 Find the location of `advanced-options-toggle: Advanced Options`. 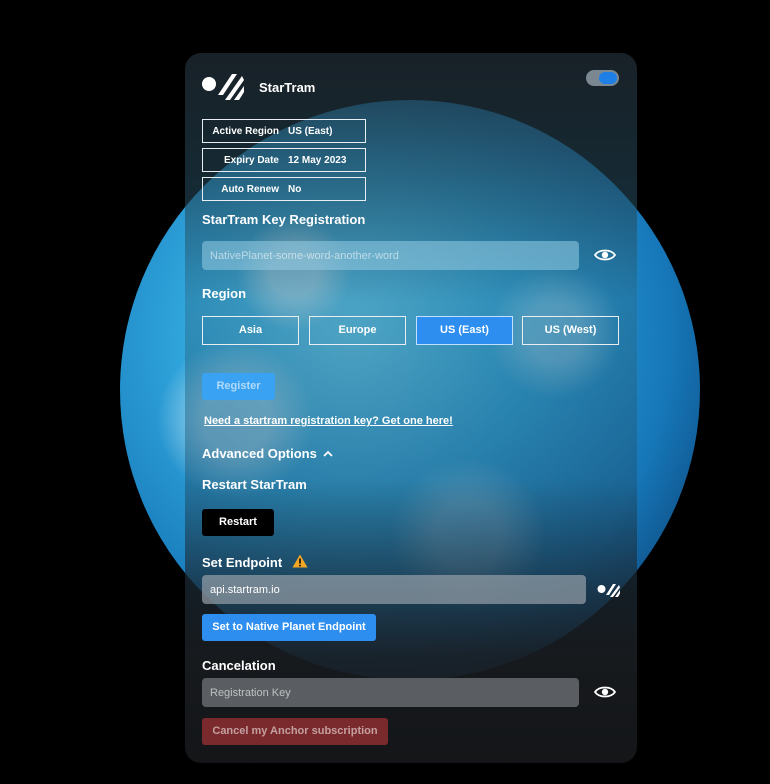

advanced-options-toggle: Advanced Options is located at coordinates (268, 453).